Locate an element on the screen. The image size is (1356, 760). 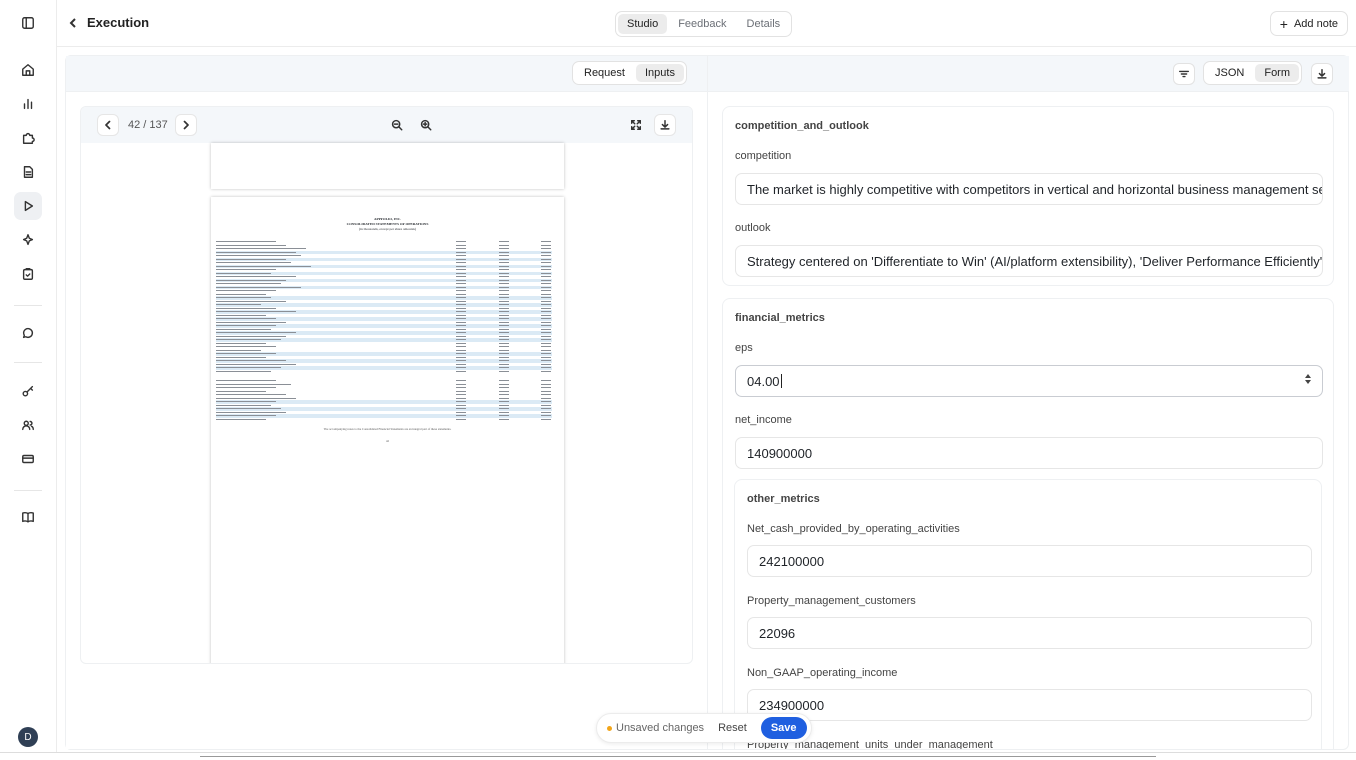
chat-icon is located at coordinates (28, 333).